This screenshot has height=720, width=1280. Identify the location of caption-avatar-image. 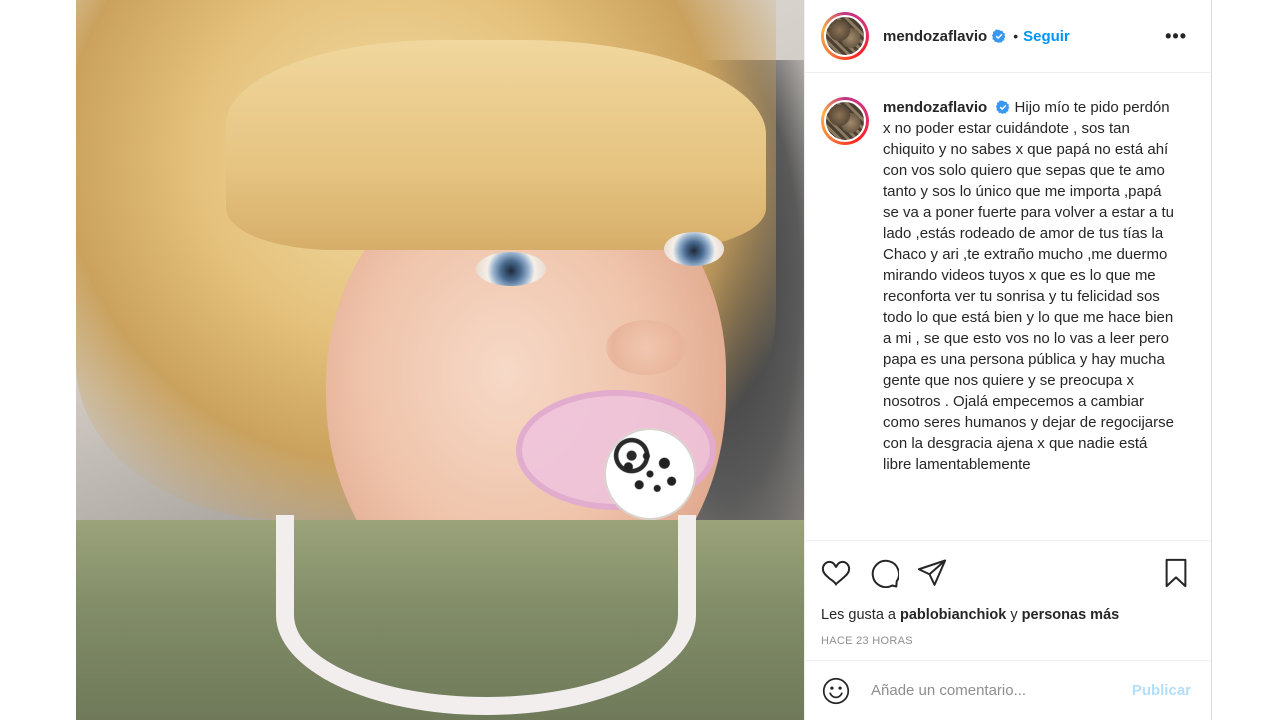
(845, 121).